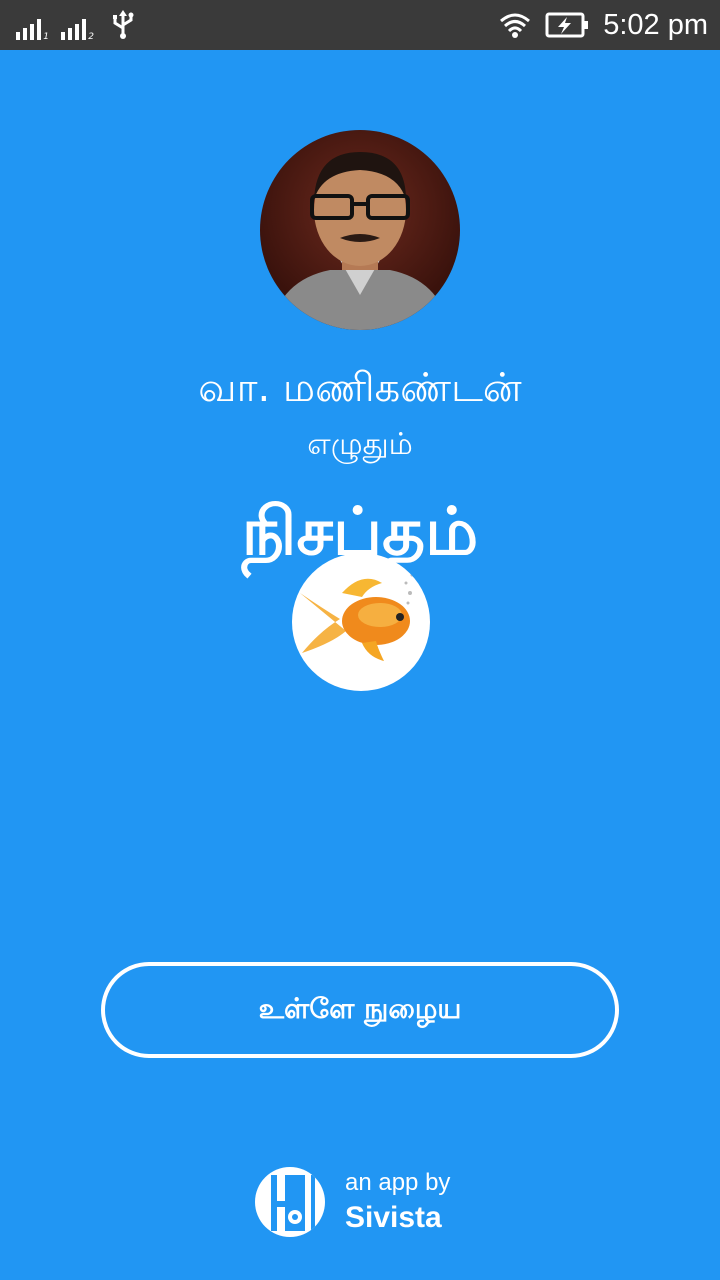  Describe the element at coordinates (655, 24) in the screenshot. I see `status-time: 5:02 pm` at that location.